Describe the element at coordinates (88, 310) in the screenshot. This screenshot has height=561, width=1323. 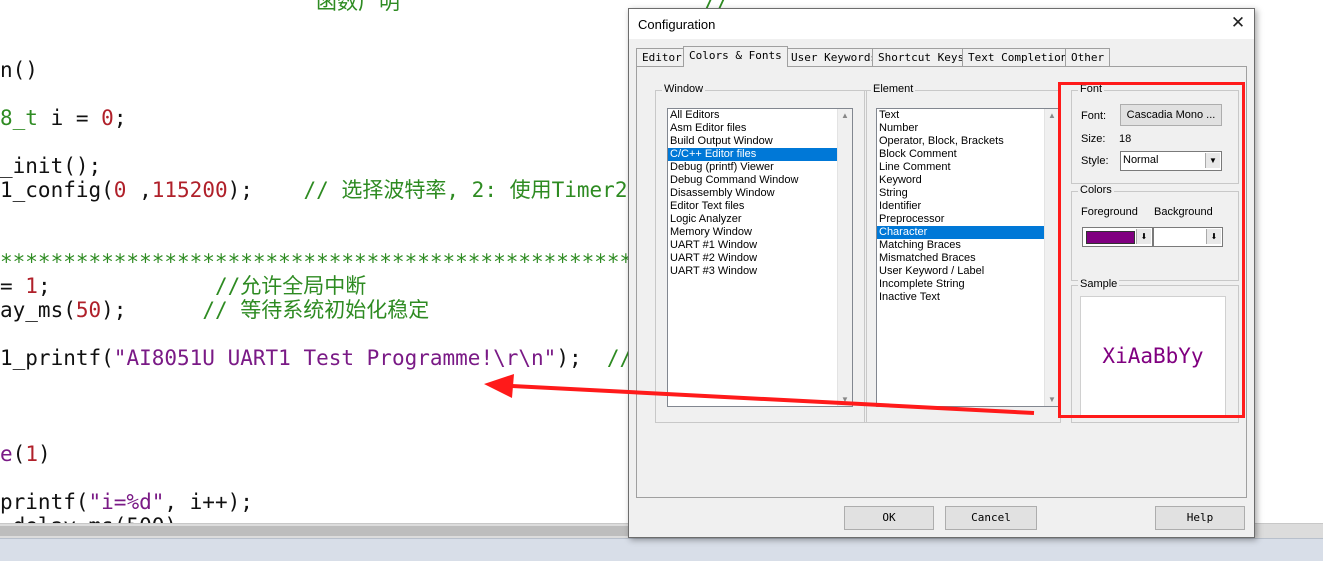
I see `code-token: 50` at that location.